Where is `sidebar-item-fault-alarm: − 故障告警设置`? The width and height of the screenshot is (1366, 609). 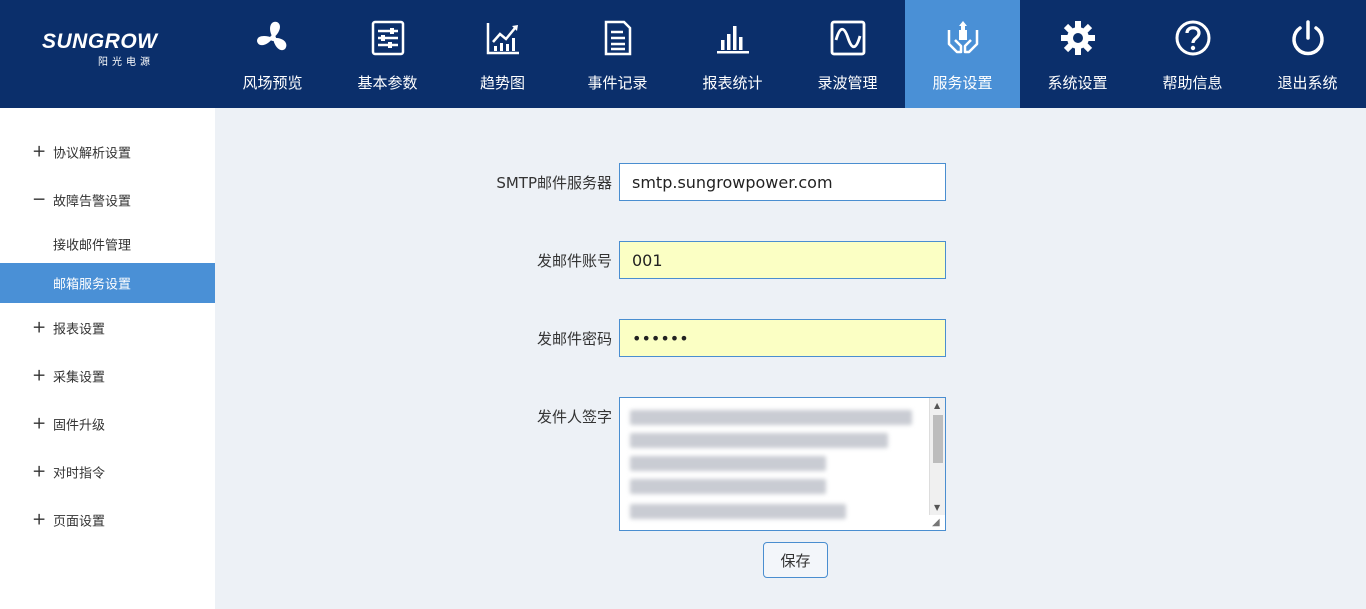
sidebar-item-fault-alarm: − 故障告警设置 is located at coordinates (107, 200).